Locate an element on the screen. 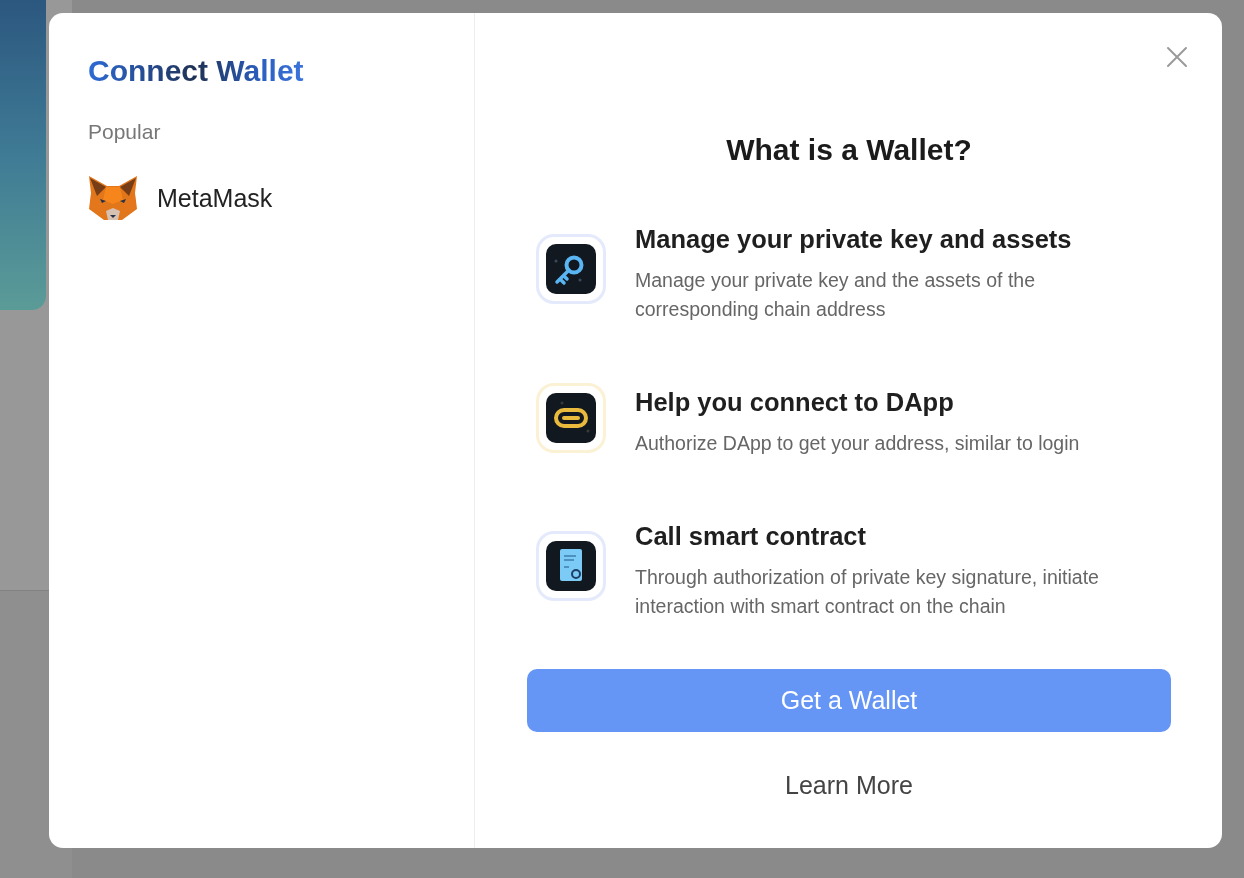  close-button is located at coordinates (1177, 57).